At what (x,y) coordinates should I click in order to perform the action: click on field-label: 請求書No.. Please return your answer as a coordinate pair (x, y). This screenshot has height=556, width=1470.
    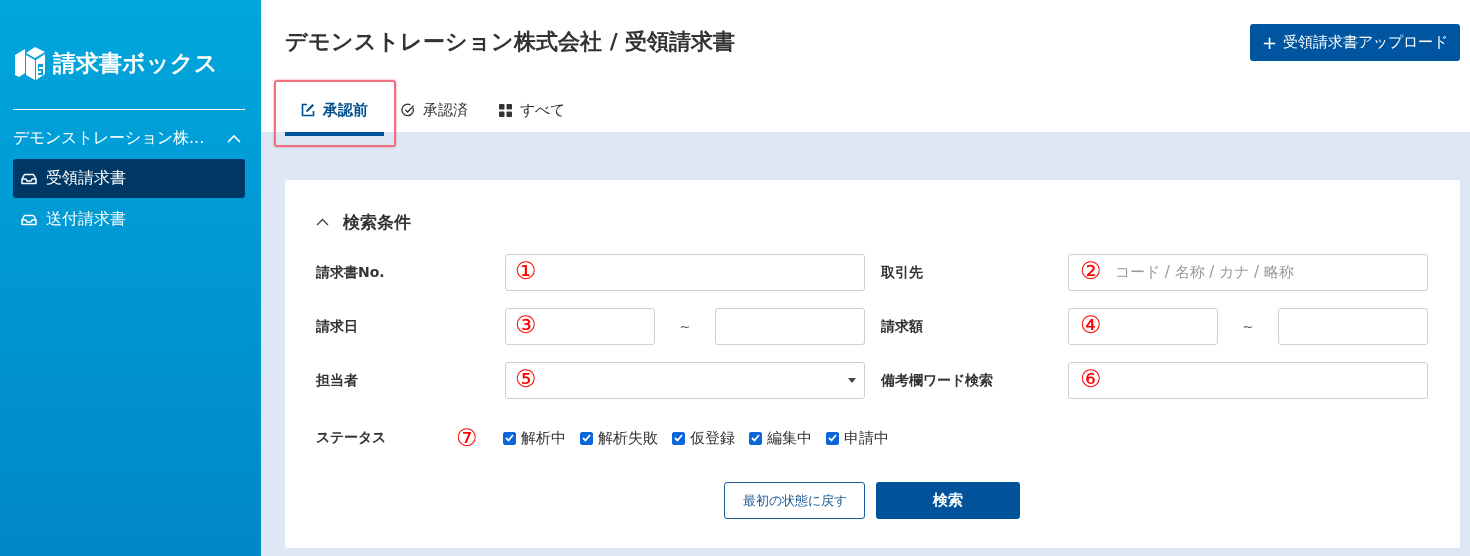
    Looking at the image, I should click on (351, 272).